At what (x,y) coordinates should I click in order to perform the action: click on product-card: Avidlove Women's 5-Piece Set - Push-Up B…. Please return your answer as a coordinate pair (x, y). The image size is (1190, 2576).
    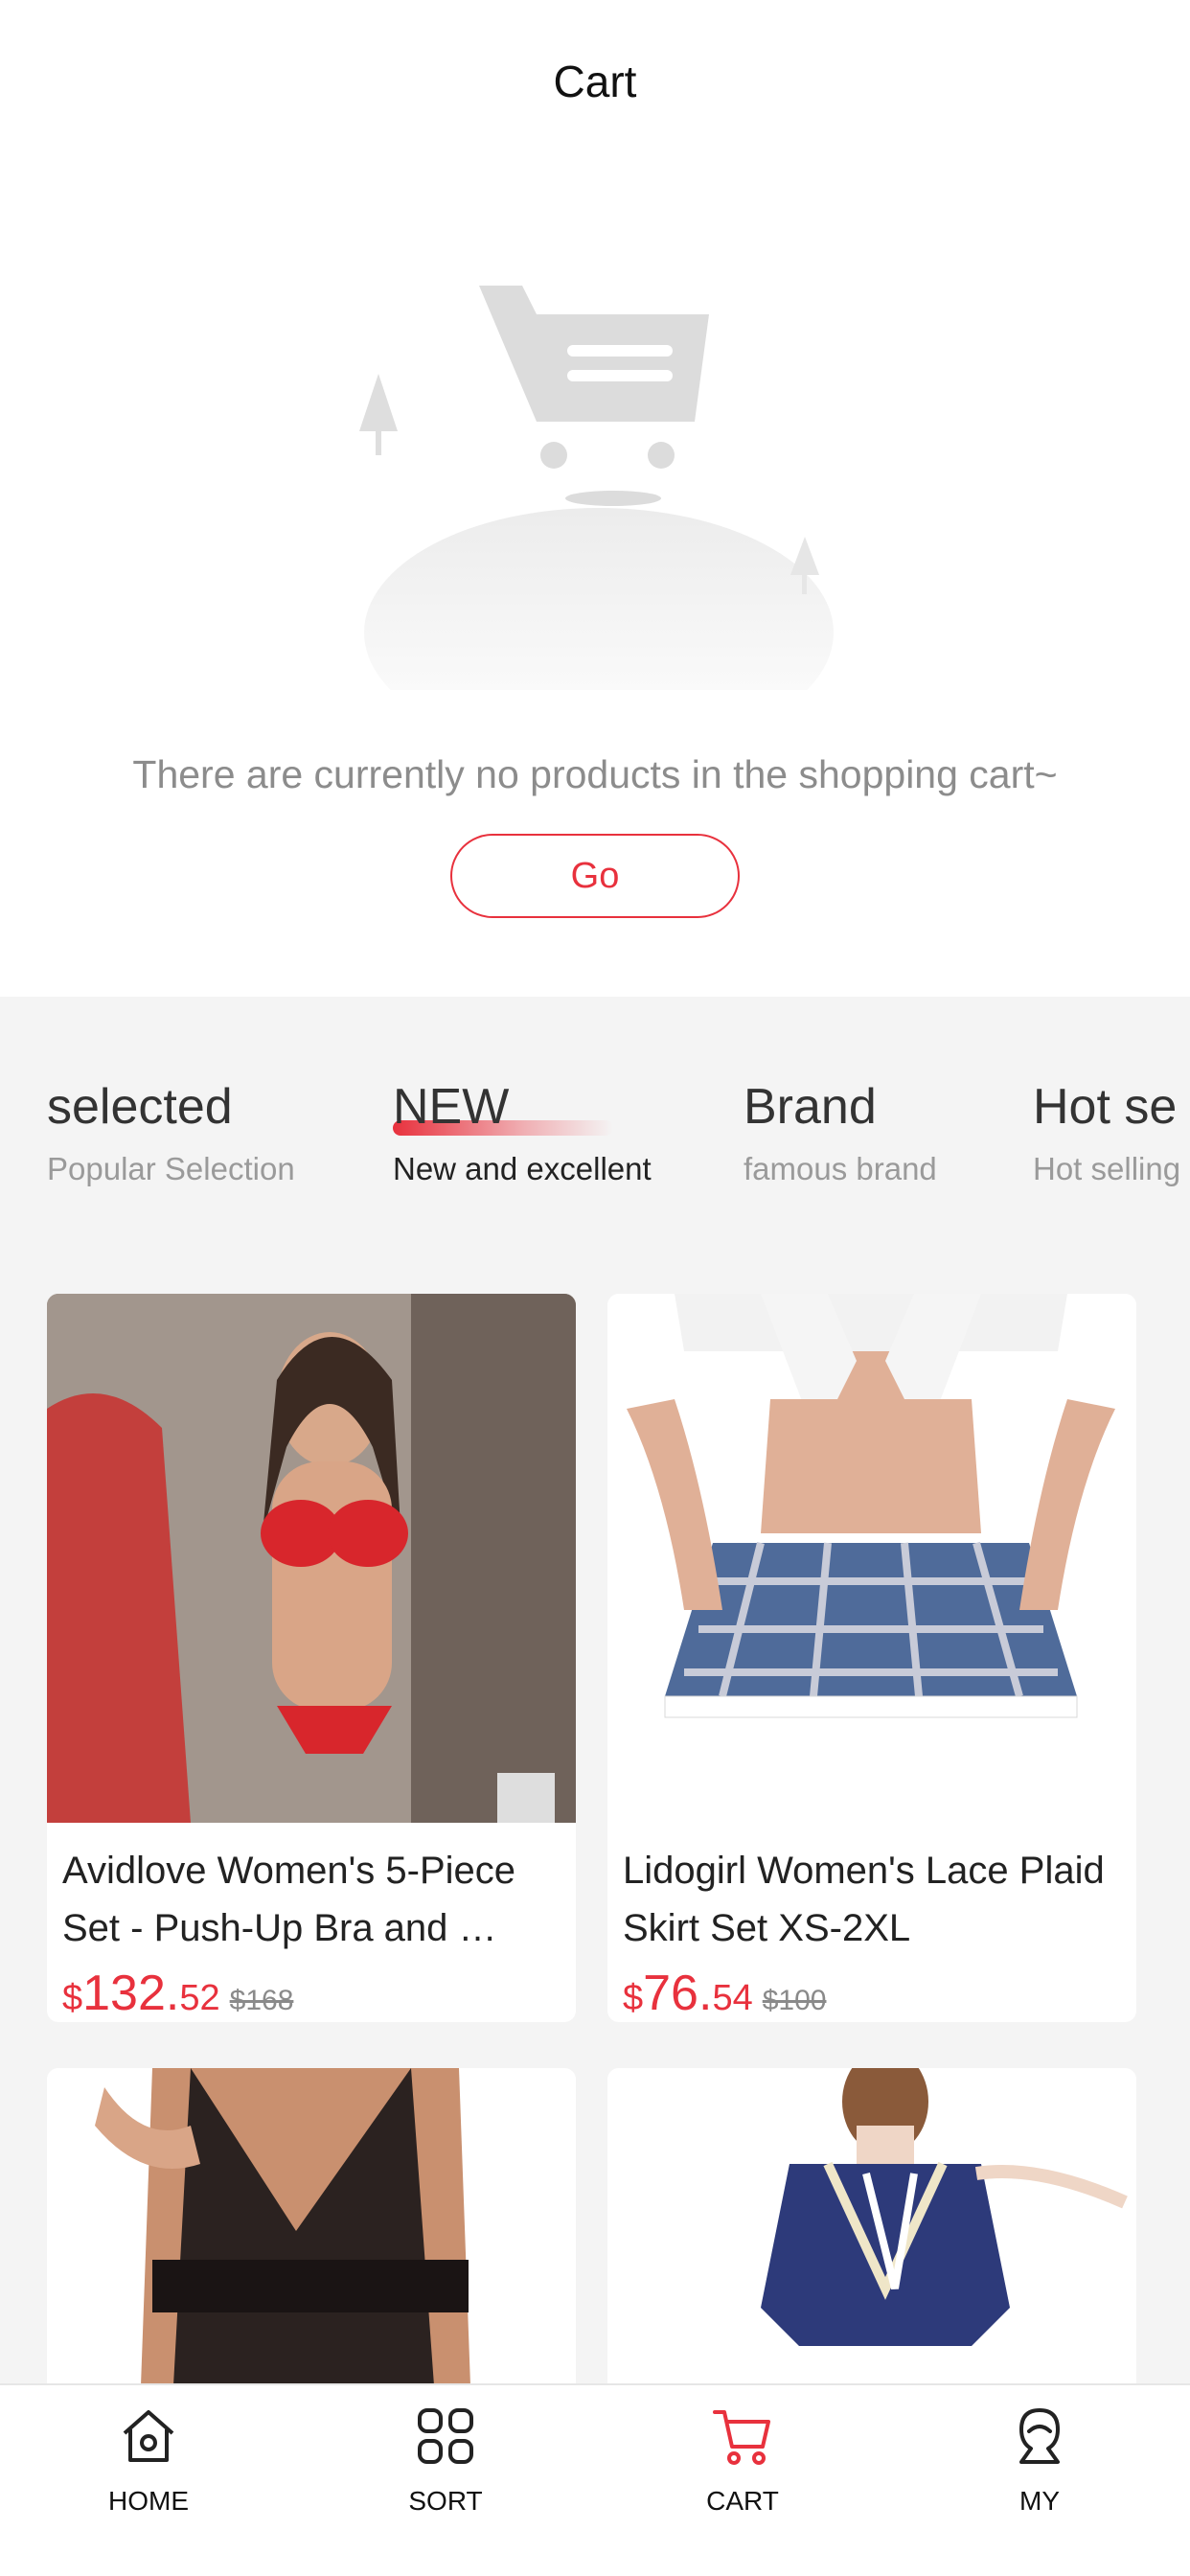
    Looking at the image, I should click on (311, 1658).